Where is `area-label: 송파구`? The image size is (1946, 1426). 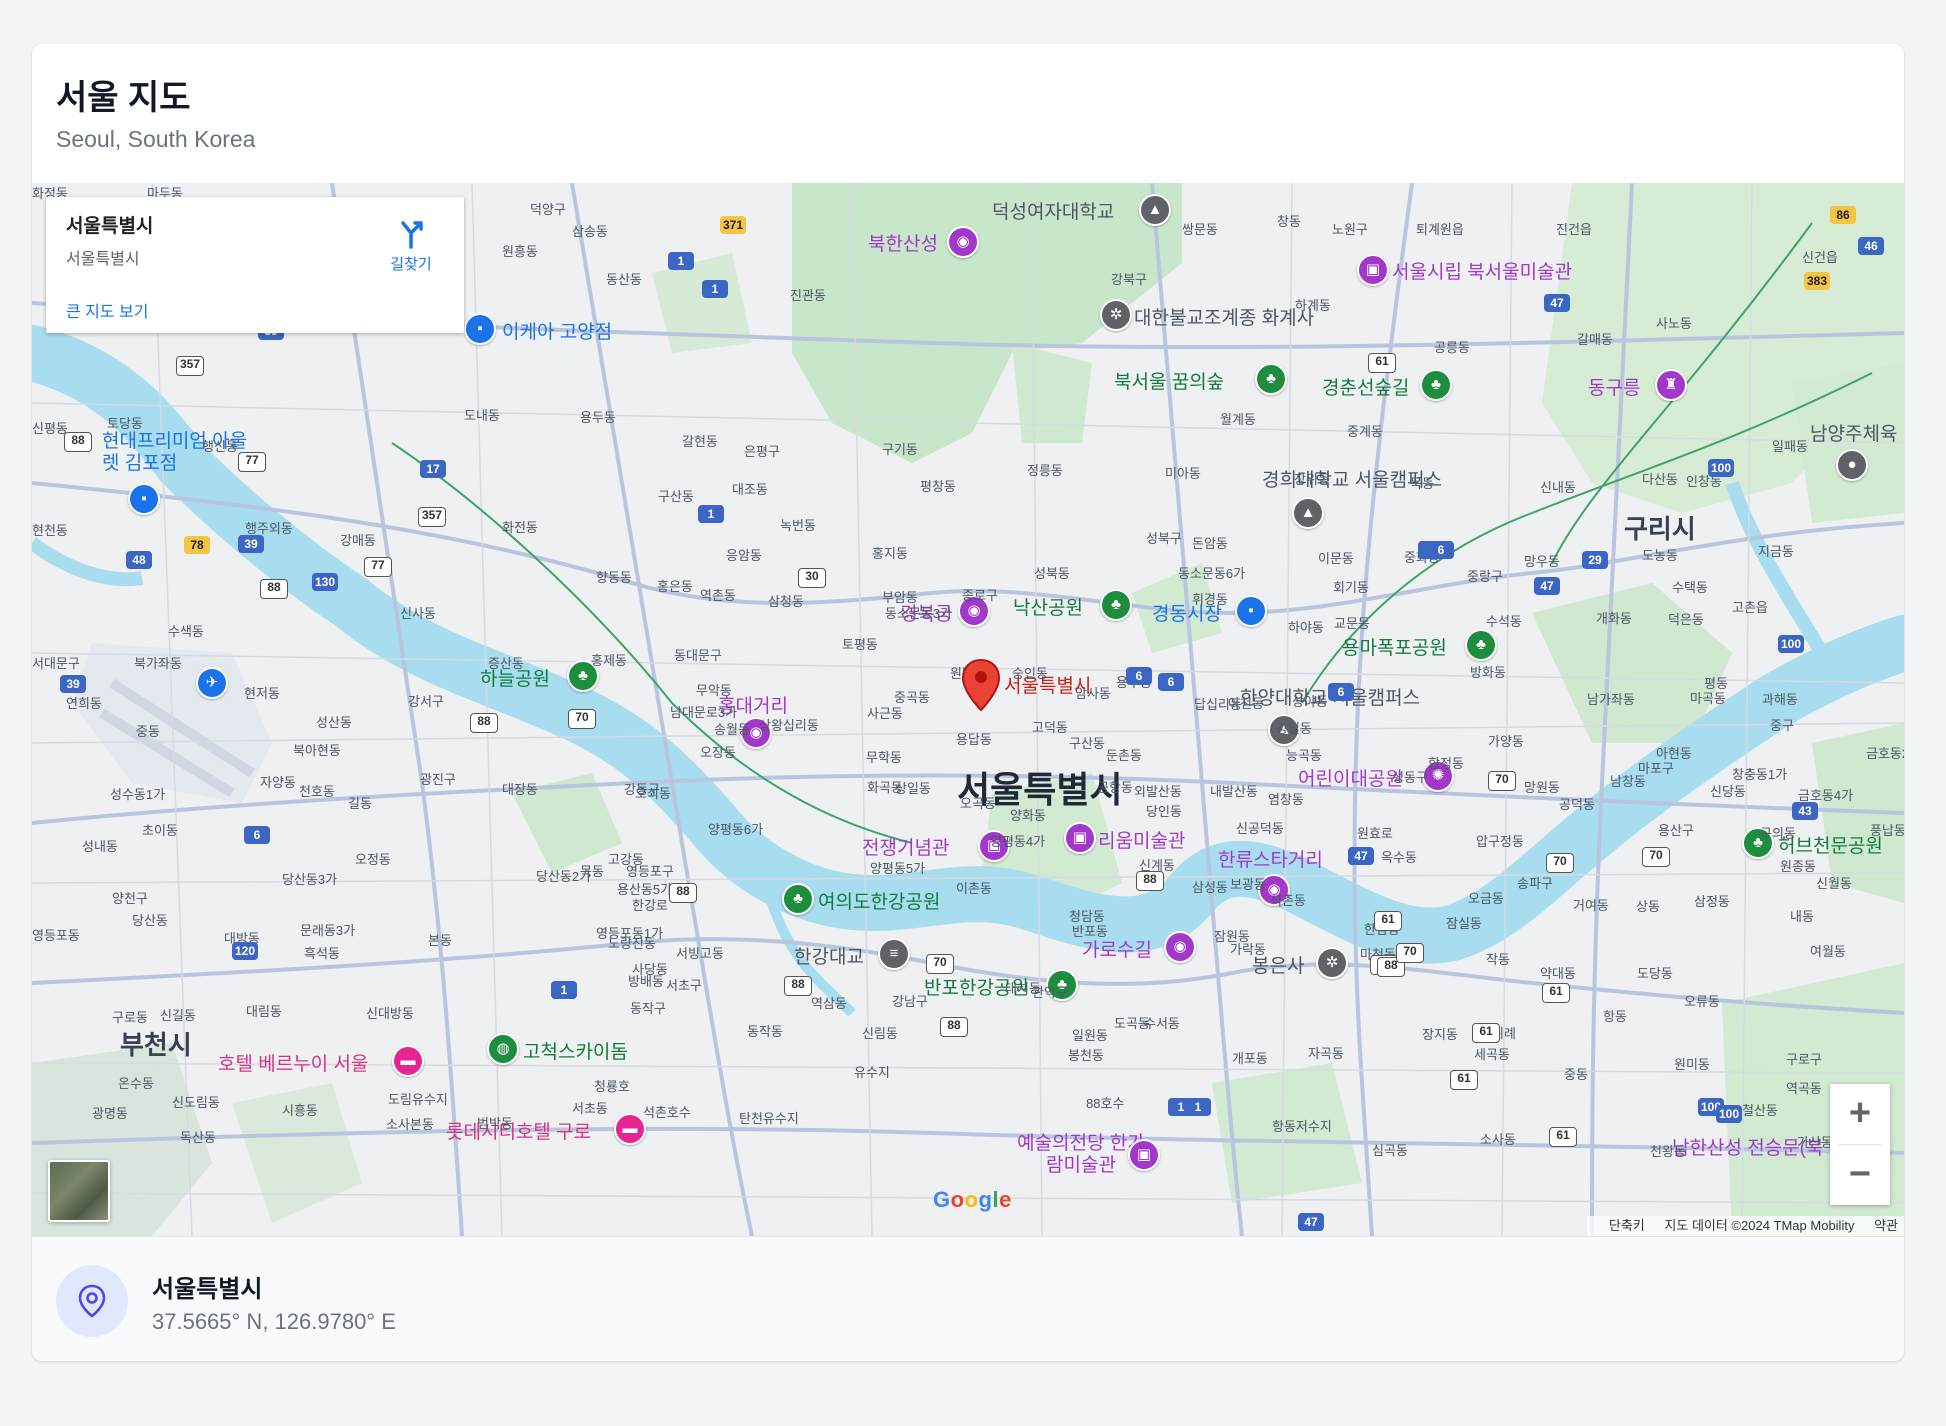 area-label: 송파구 is located at coordinates (1535, 883).